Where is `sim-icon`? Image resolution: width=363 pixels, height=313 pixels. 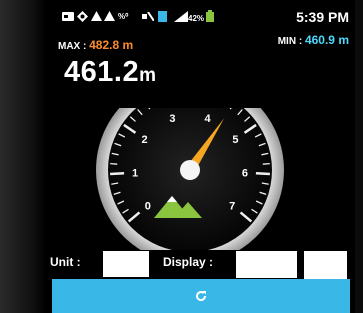 sim-icon is located at coordinates (162, 16).